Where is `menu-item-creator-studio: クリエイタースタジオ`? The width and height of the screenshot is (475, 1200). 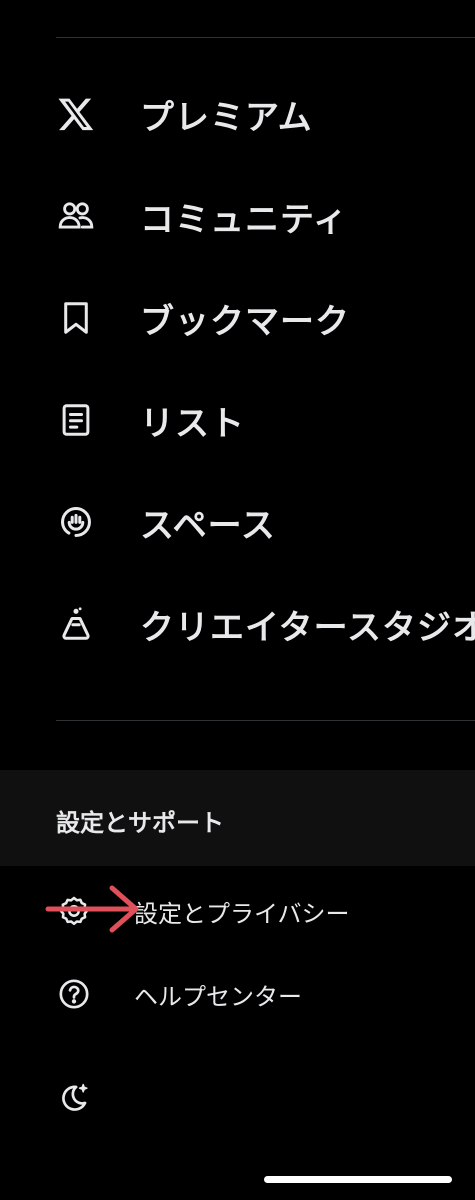 menu-item-creator-studio: クリエイタースタジオ is located at coordinates (237, 624).